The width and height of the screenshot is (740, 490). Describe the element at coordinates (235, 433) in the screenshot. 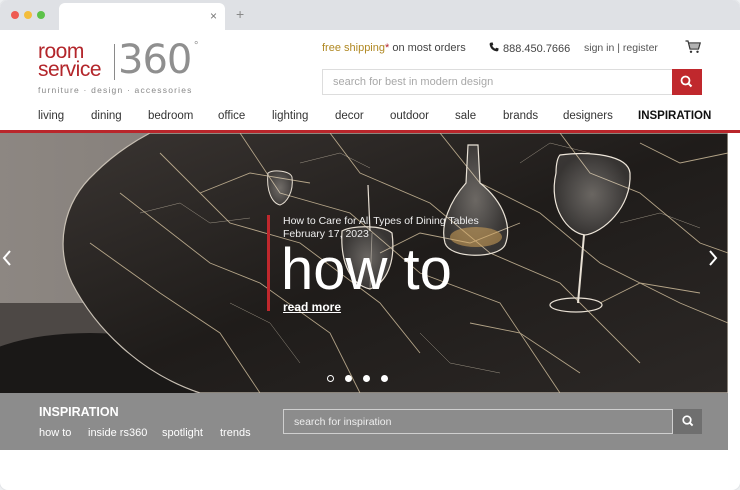

I see `inspiration-link-trends: trends` at that location.